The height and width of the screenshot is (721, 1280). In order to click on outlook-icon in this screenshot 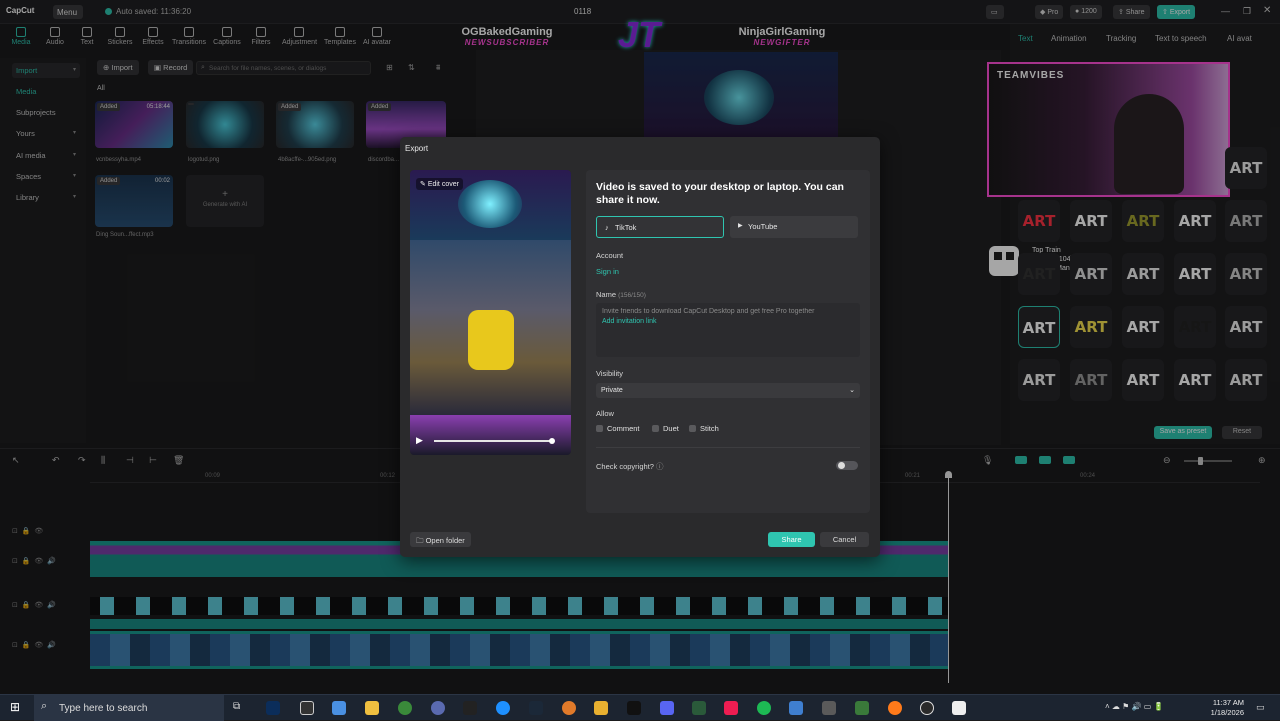, I will do `click(796, 708)`.